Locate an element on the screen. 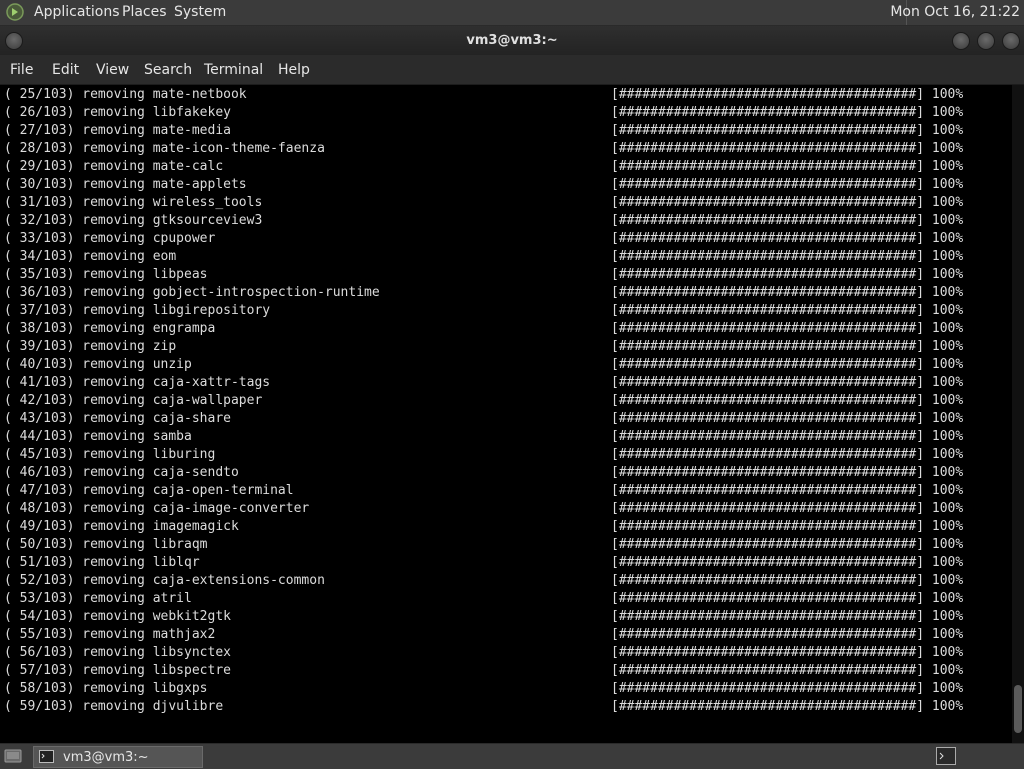 This screenshot has height=769, width=1024. menu-file: File is located at coordinates (21, 70).